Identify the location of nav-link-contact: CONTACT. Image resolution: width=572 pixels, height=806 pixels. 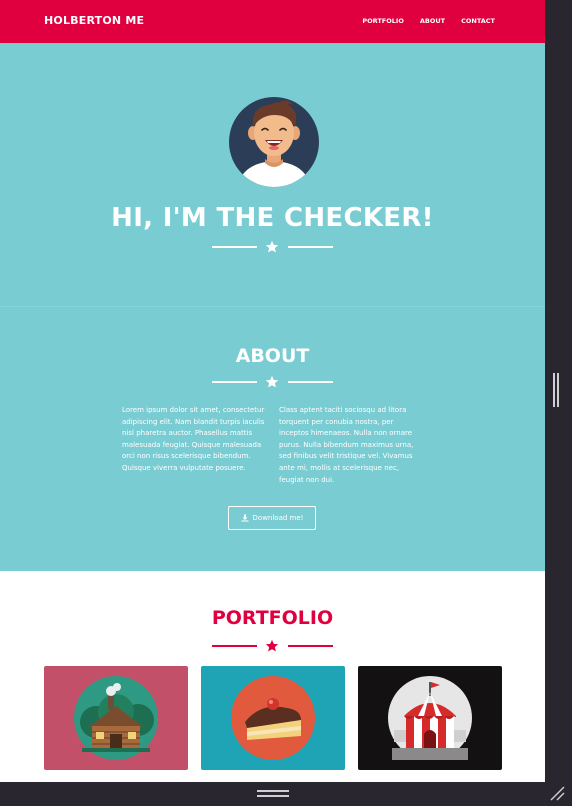
(478, 21).